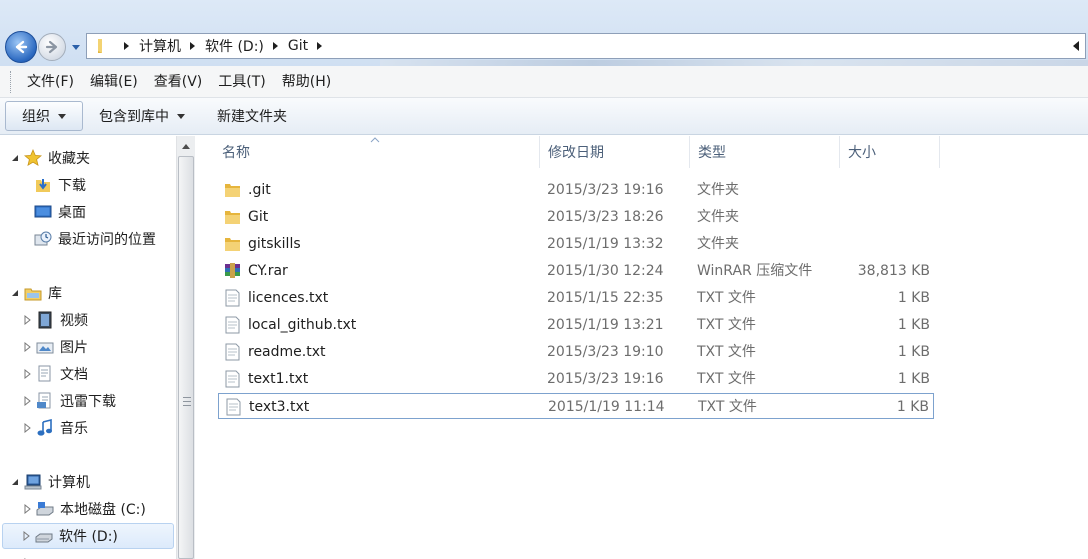 The image size is (1088, 559). I want to click on file-modified-date: 2015/3/23 19:16, so click(605, 190).